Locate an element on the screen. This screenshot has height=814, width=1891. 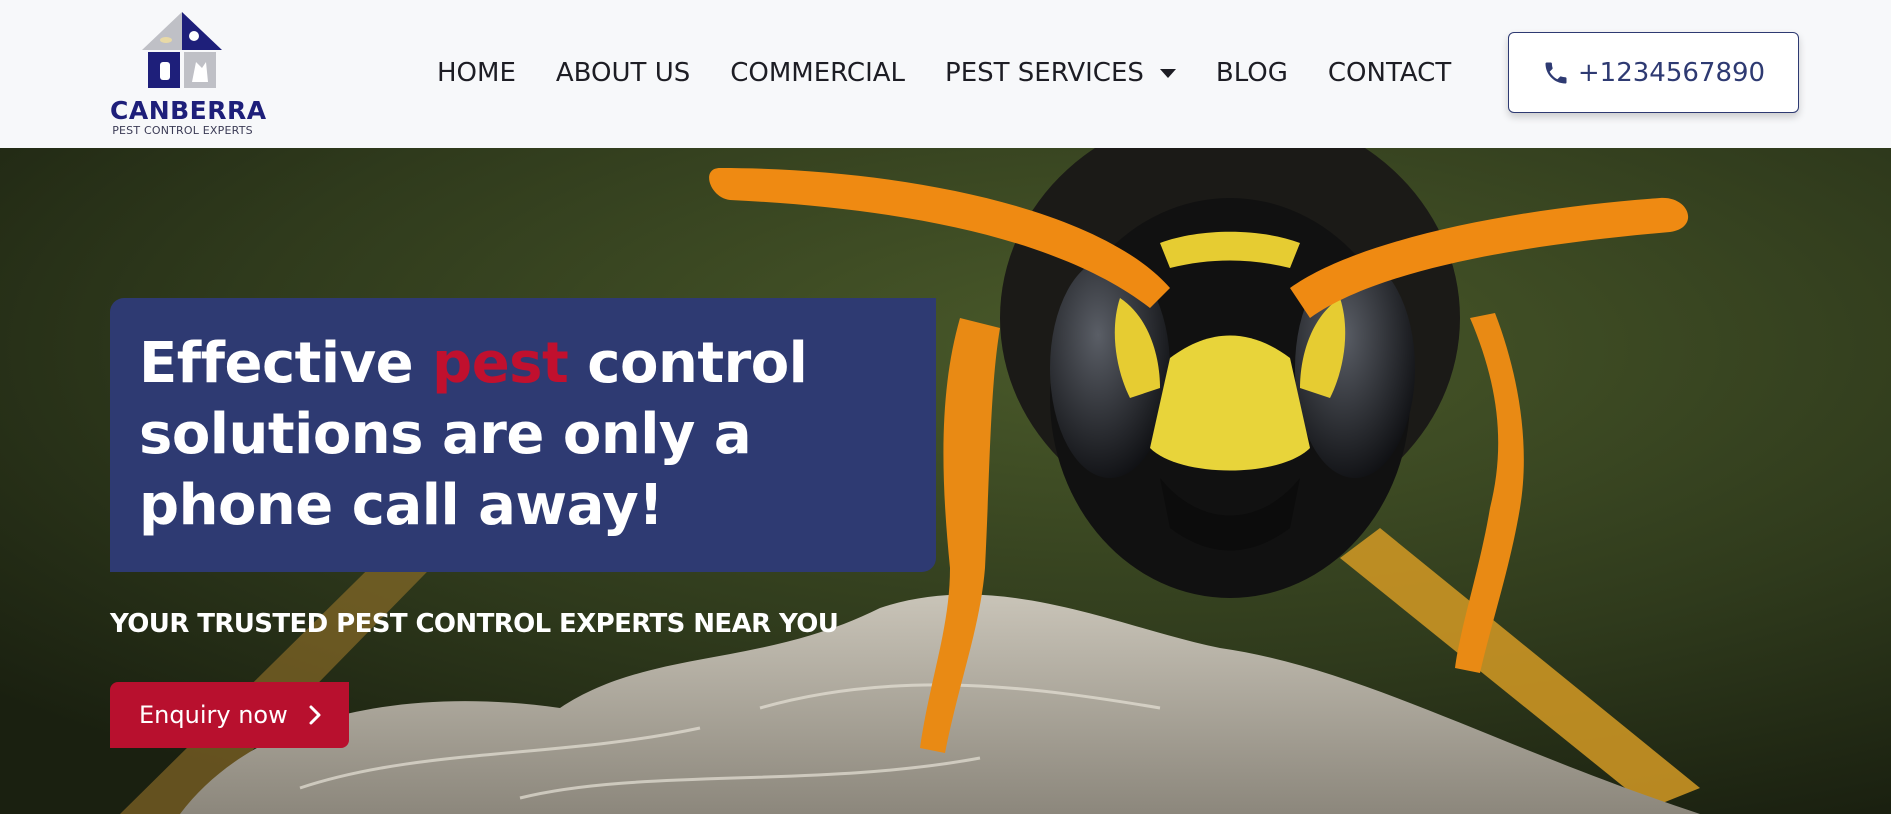
enquiry-now-button: Enquiry now is located at coordinates (229, 715).